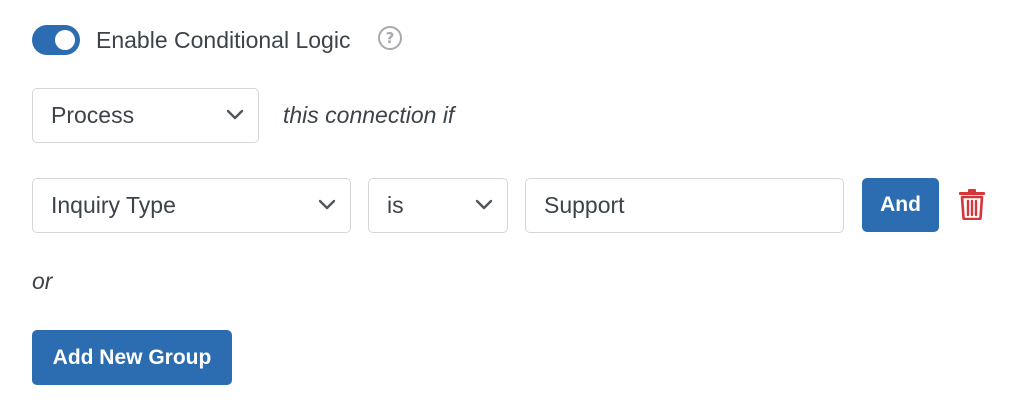  I want to click on connection-condition-text: this connection if, so click(369, 115).